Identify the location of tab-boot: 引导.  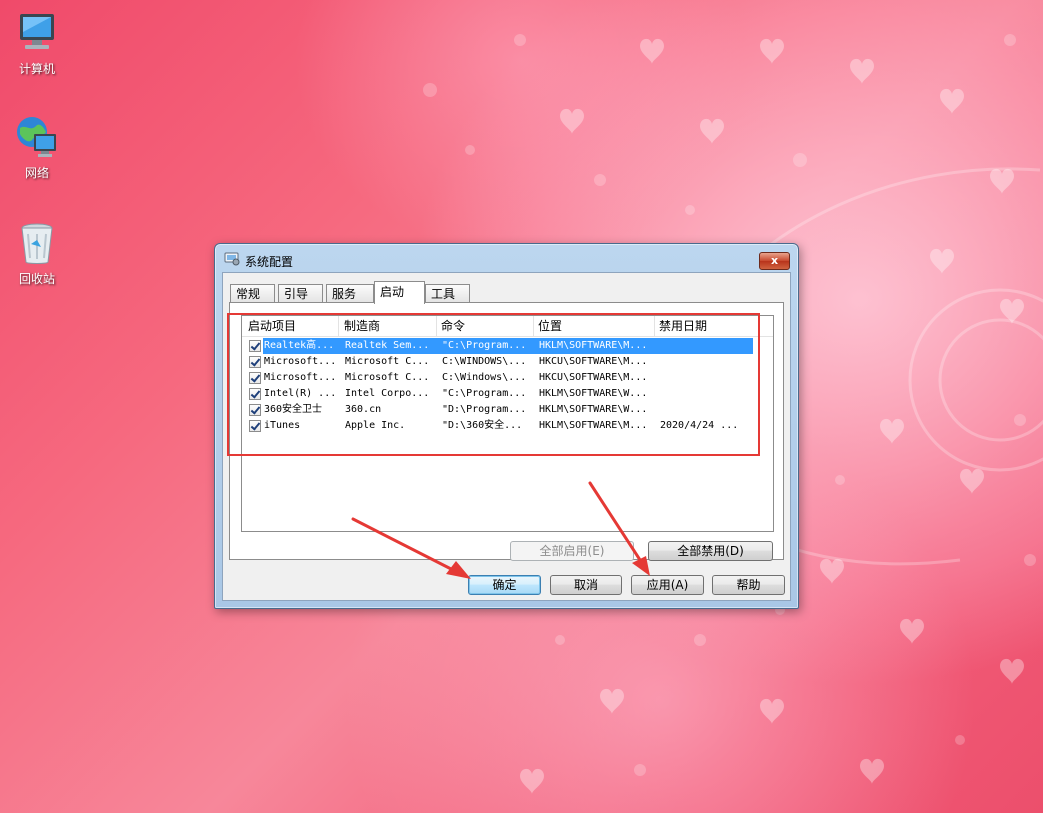
(300, 293).